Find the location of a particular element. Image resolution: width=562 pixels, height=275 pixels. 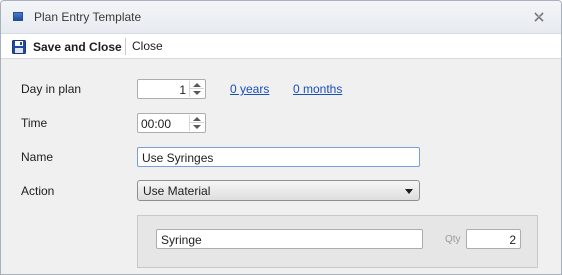

qty-field: 2 is located at coordinates (493, 239).